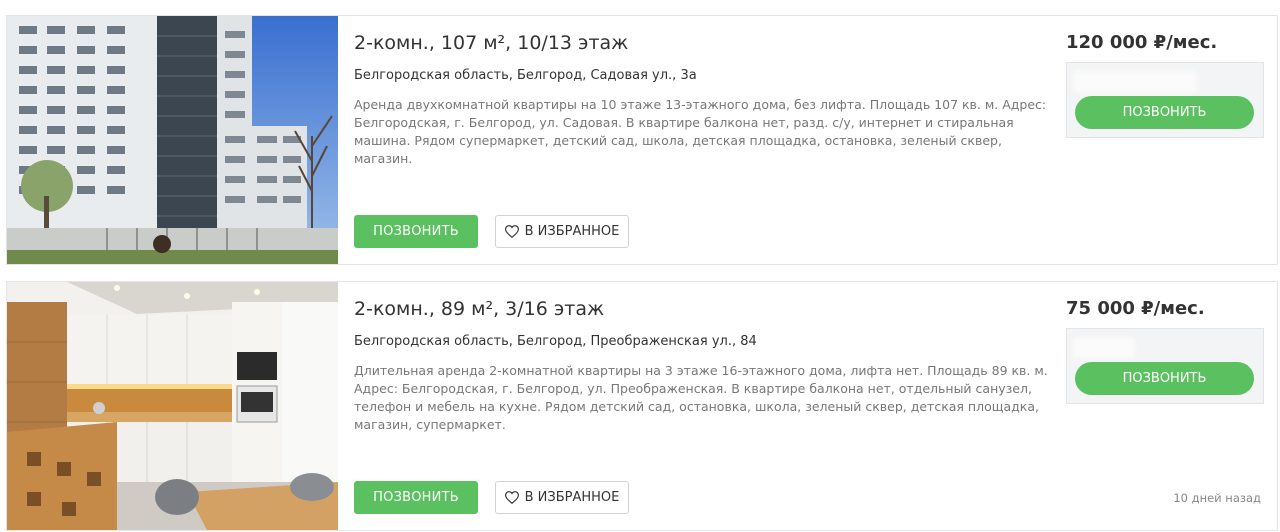 This screenshot has width=1280, height=532. I want to click on listing-title: 2-комн., 107 м², 10/13 этаж, so click(491, 43).